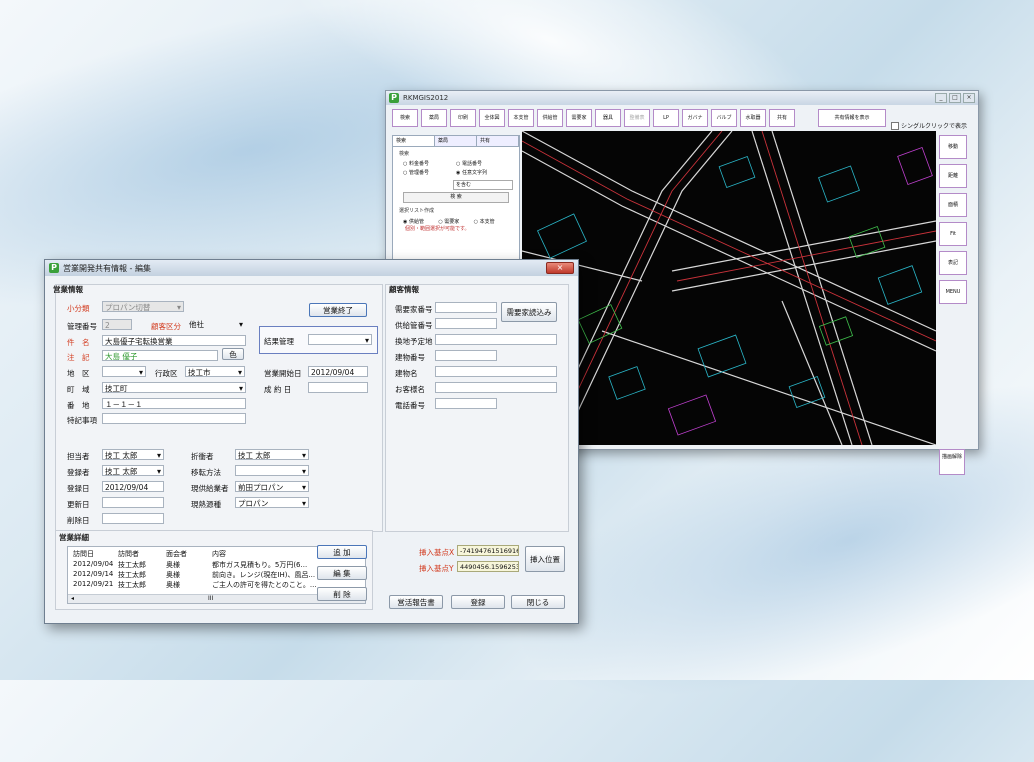 The width and height of the screenshot is (1034, 762). Describe the element at coordinates (338, 371) in the screenshot. I see `sales-start-field: 2012/09/04` at that location.